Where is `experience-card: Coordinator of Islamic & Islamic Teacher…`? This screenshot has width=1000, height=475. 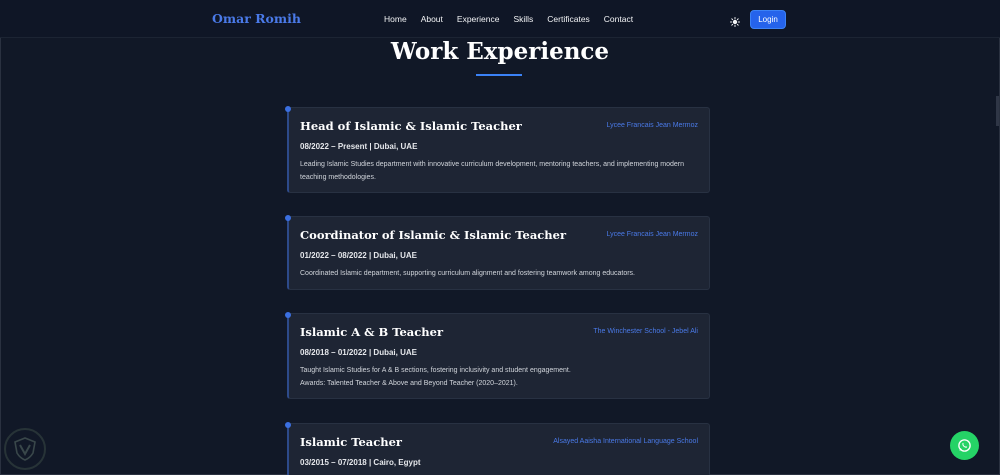
experience-card: Coordinator of Islamic & Islamic Teacher… is located at coordinates (497, 252).